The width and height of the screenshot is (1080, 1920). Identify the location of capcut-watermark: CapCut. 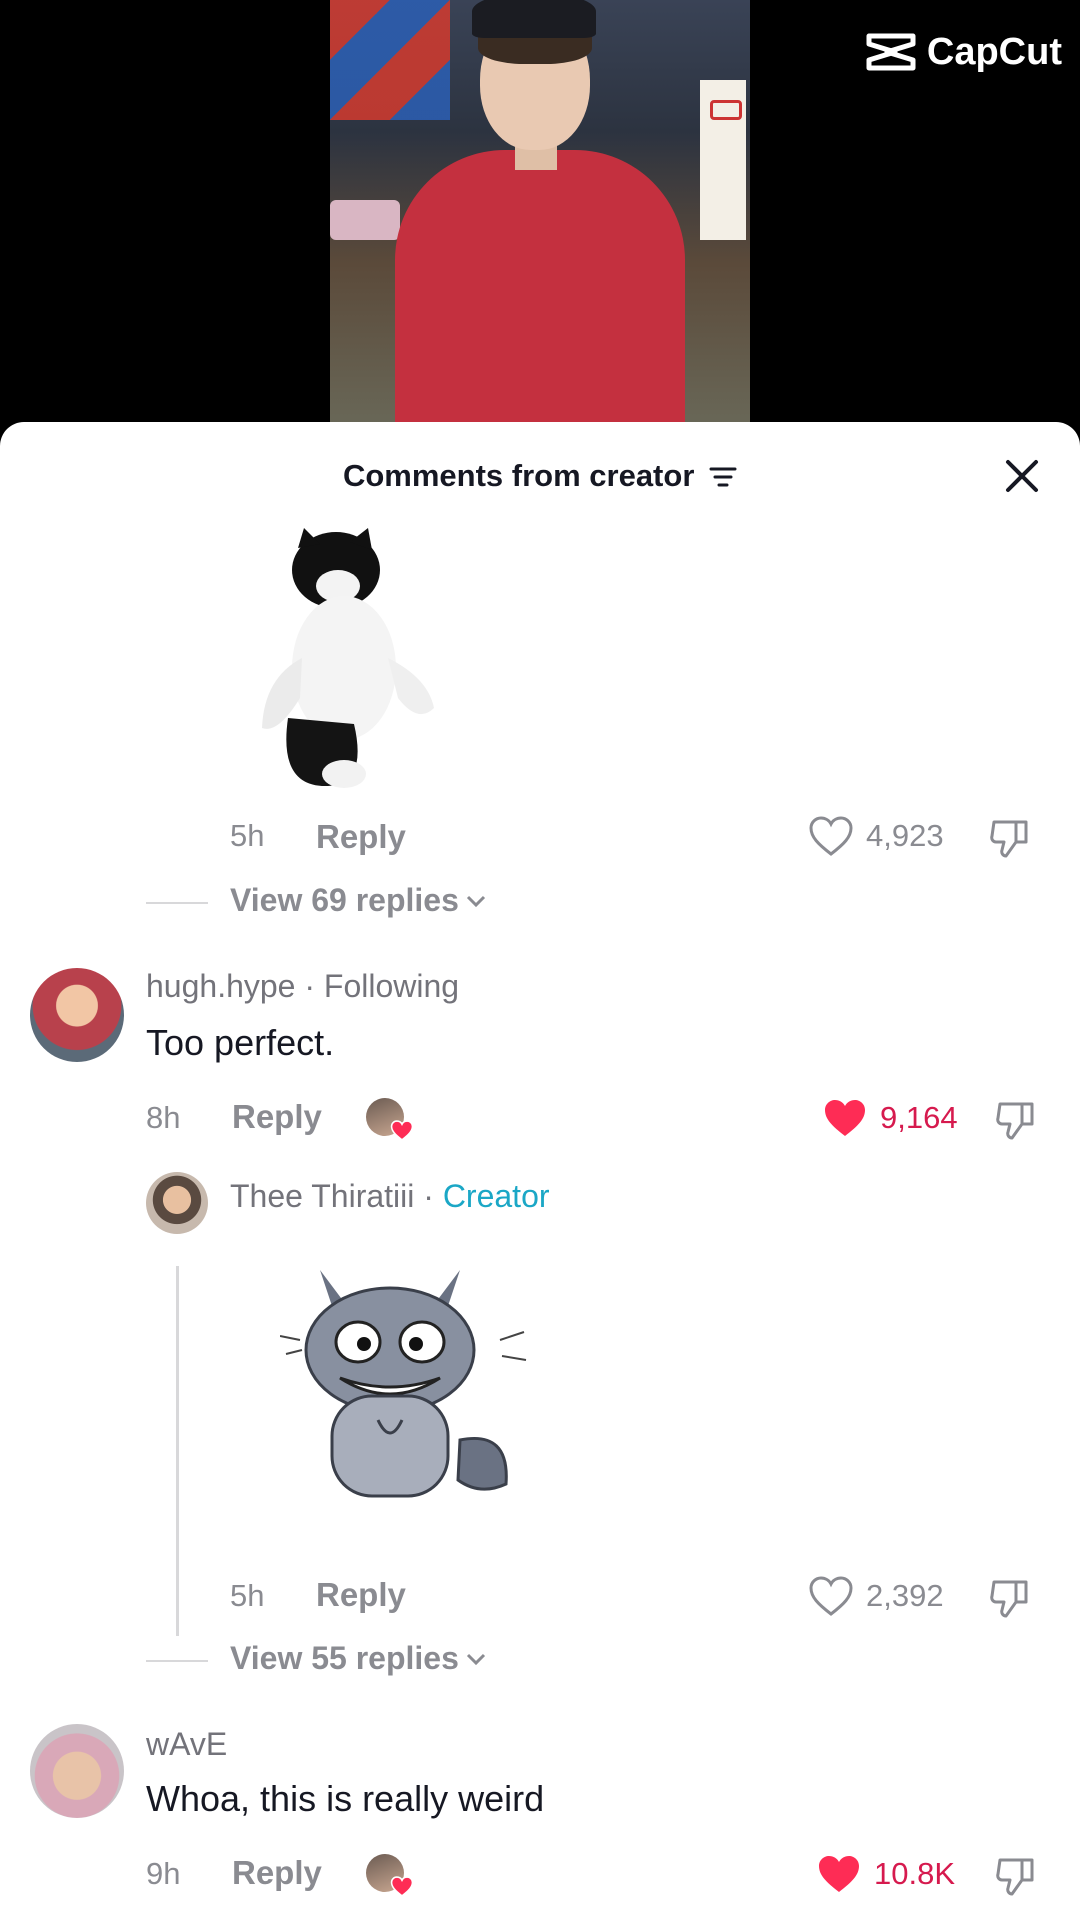
(963, 52).